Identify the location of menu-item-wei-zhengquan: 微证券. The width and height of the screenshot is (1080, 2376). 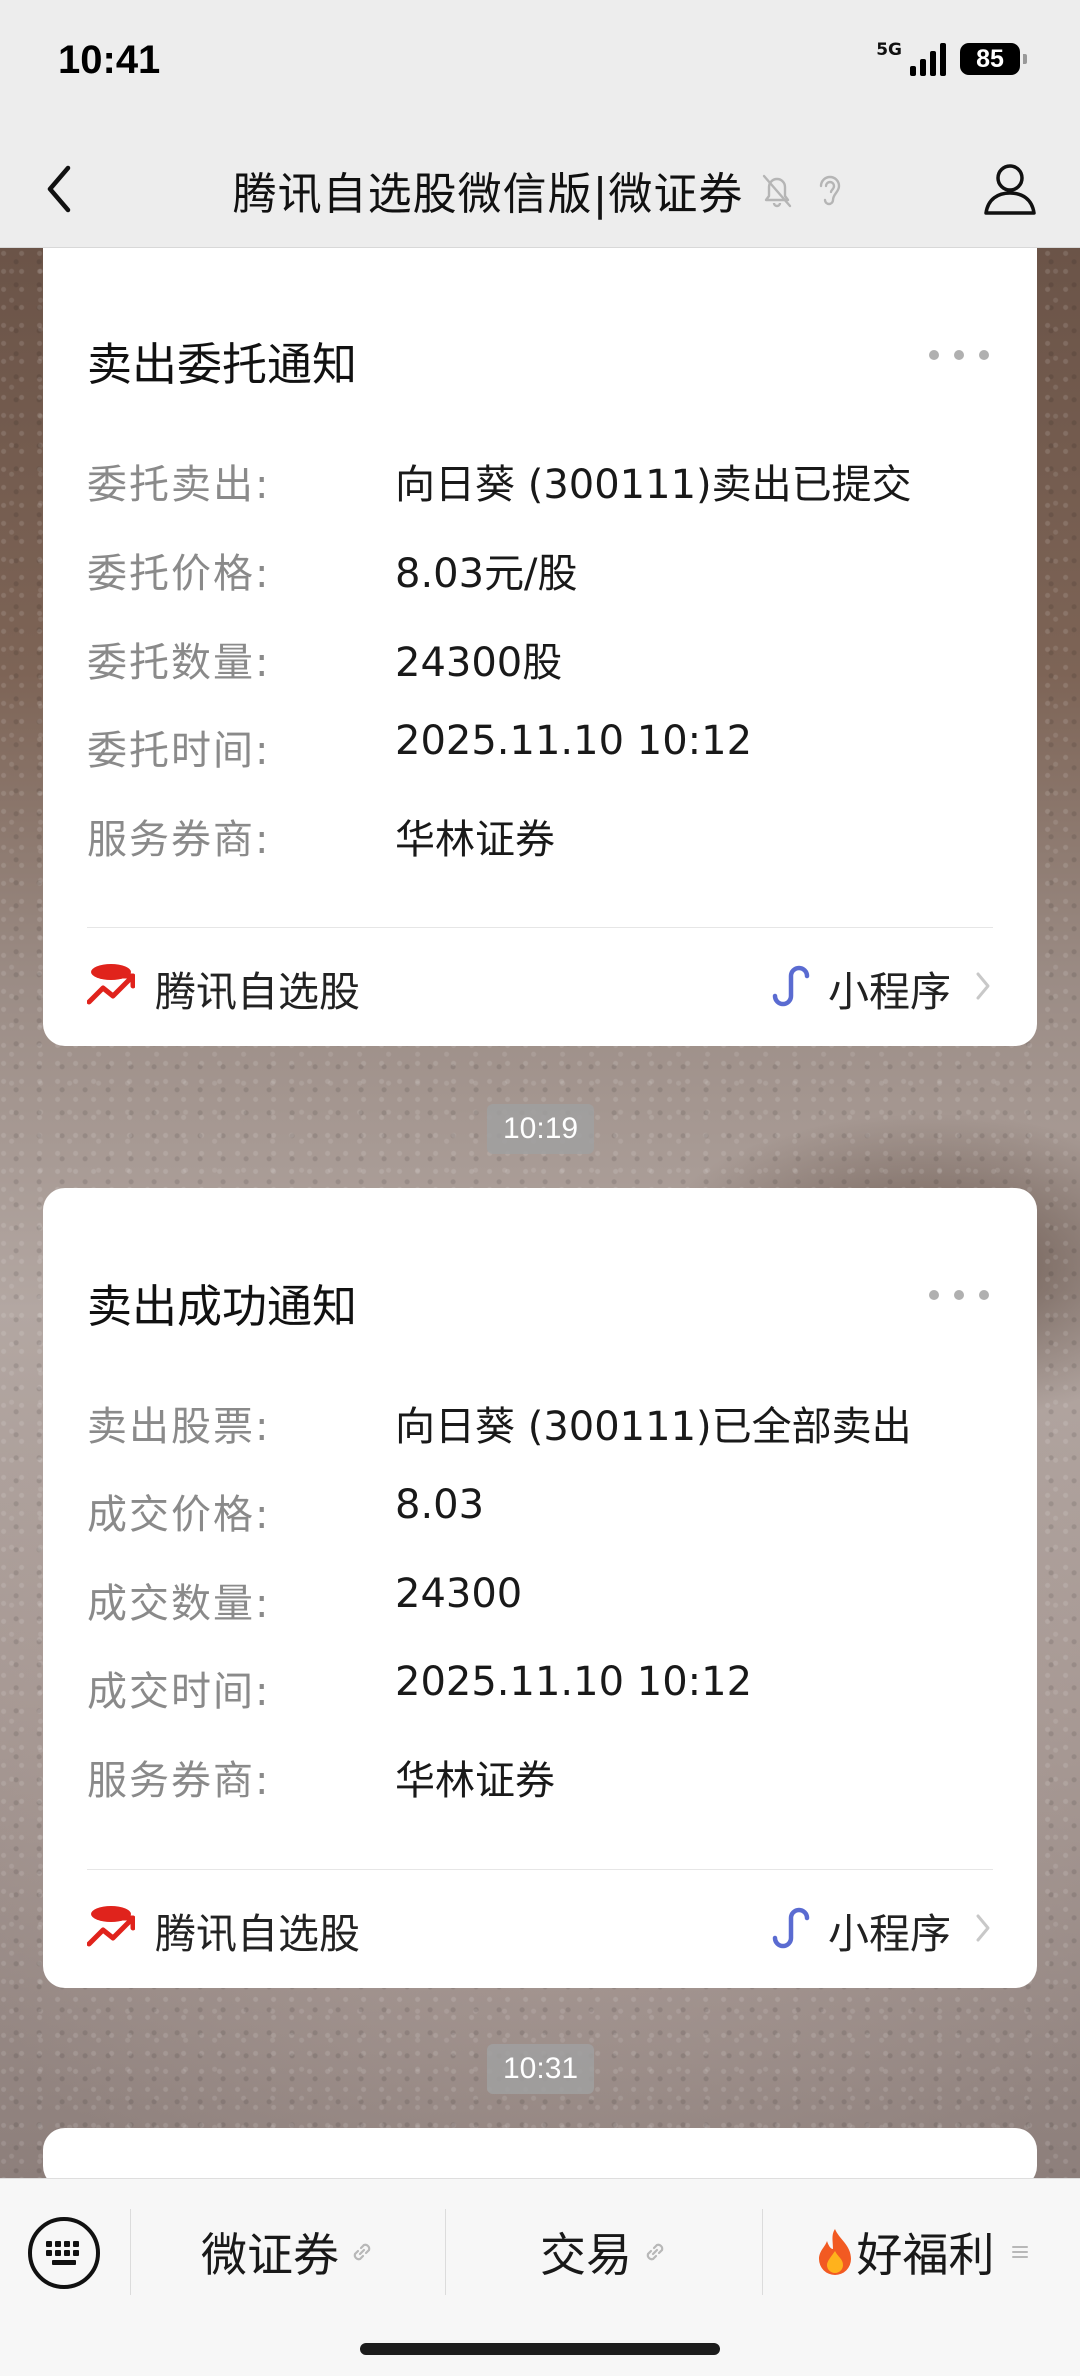
(288, 2252).